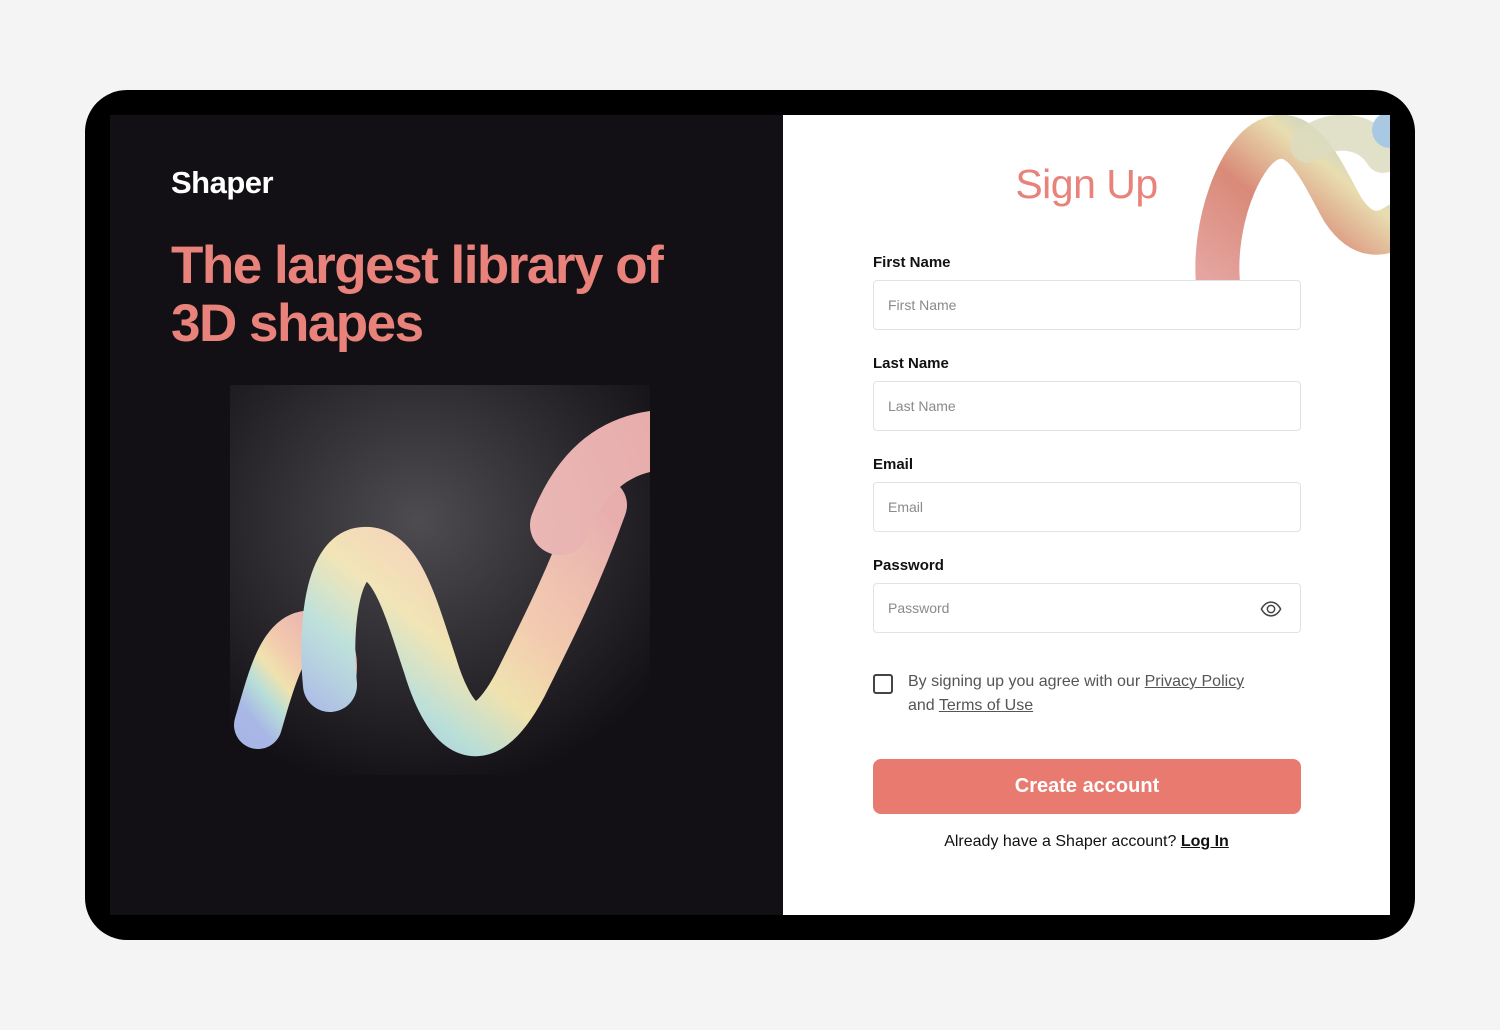  What do you see at coordinates (297, 323) in the screenshot?
I see `hero-headline-line-2: 3D shapes` at bounding box center [297, 323].